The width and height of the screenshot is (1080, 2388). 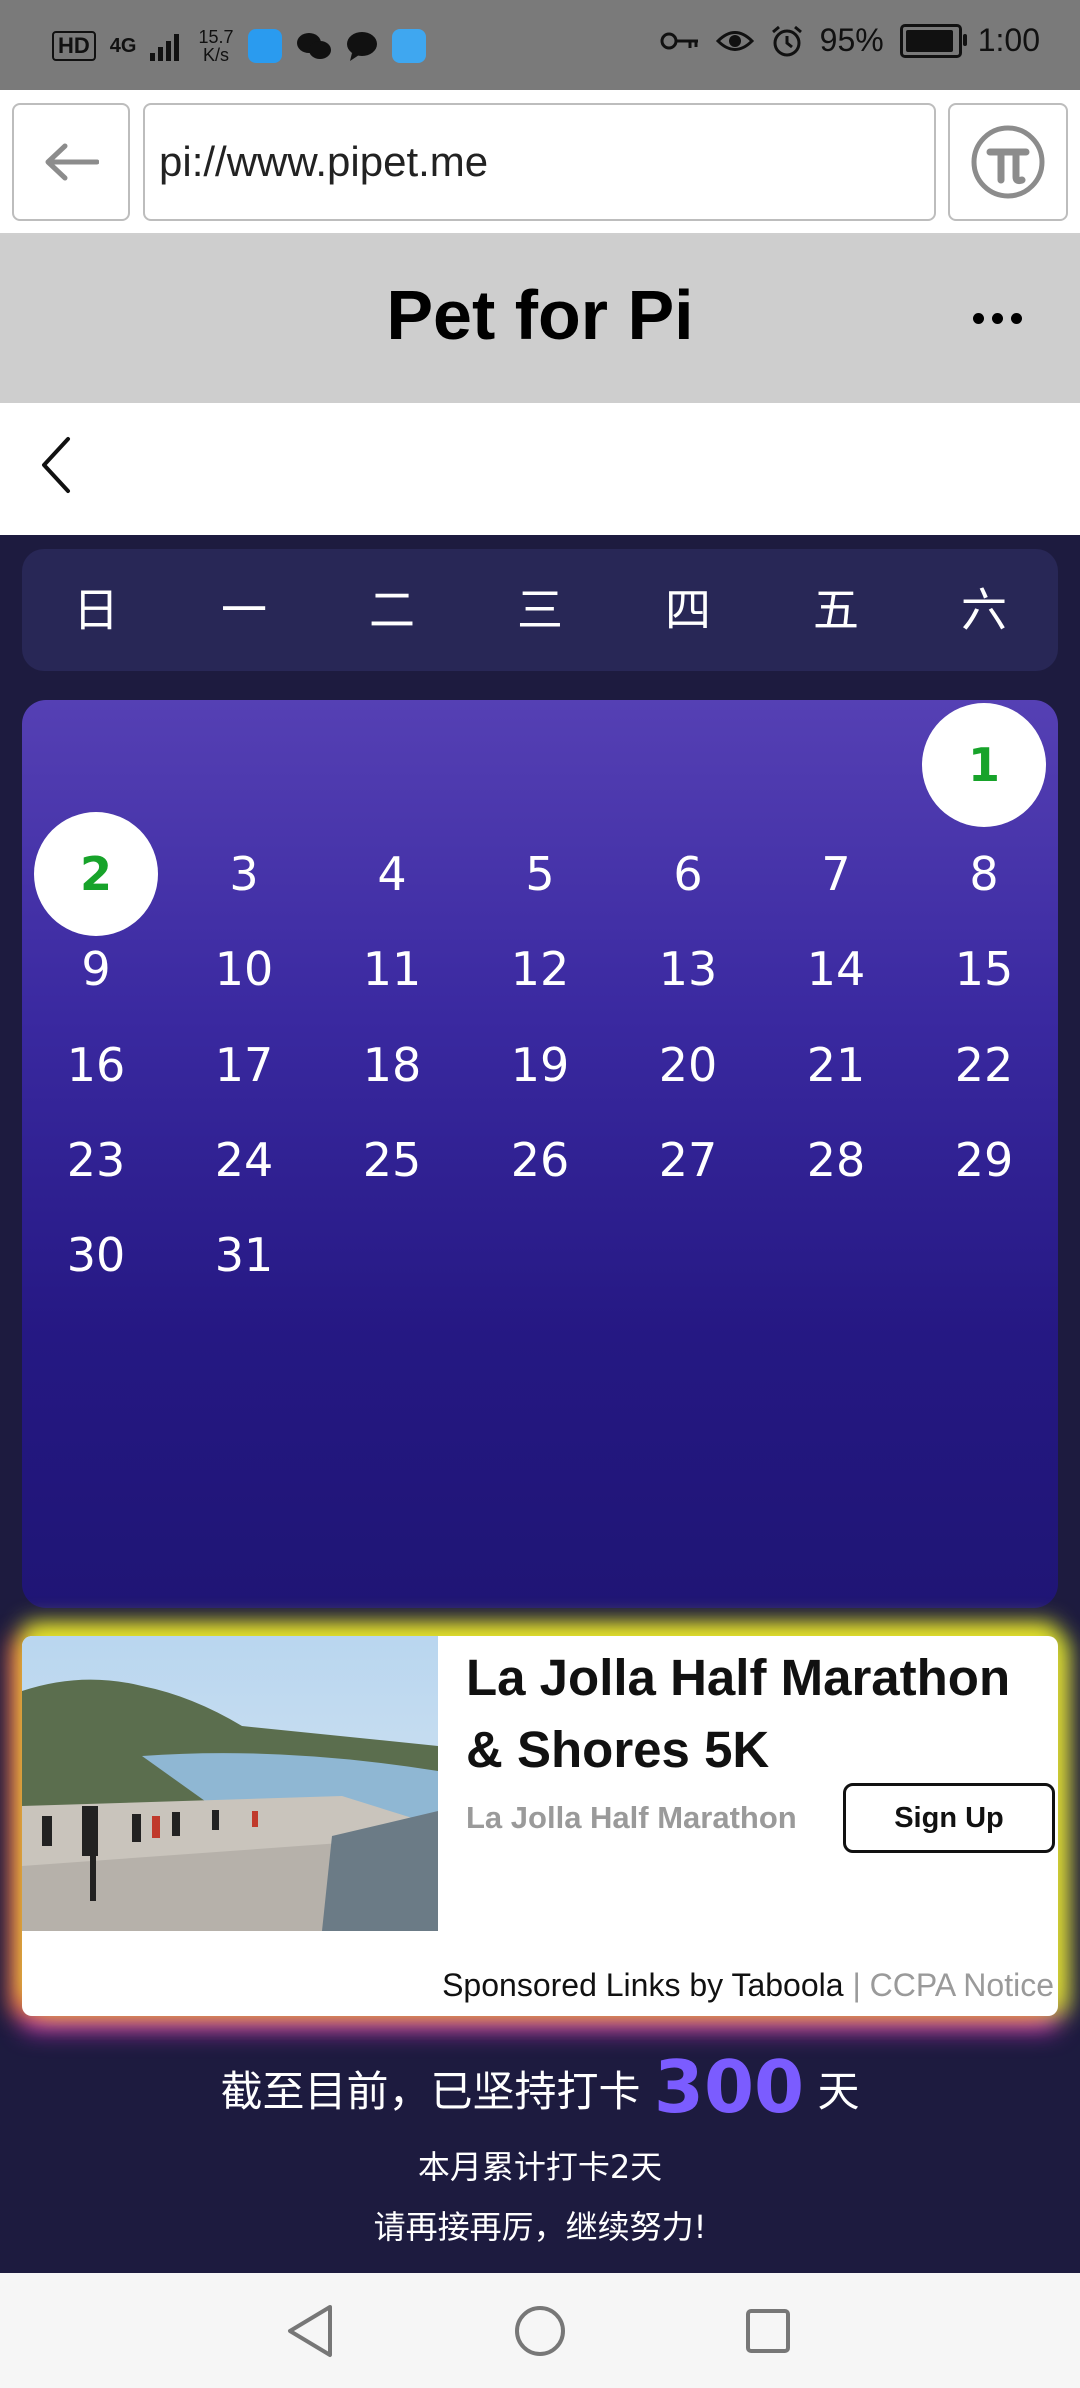 I want to click on weekday-label: 三, so click(x=540, y=610).